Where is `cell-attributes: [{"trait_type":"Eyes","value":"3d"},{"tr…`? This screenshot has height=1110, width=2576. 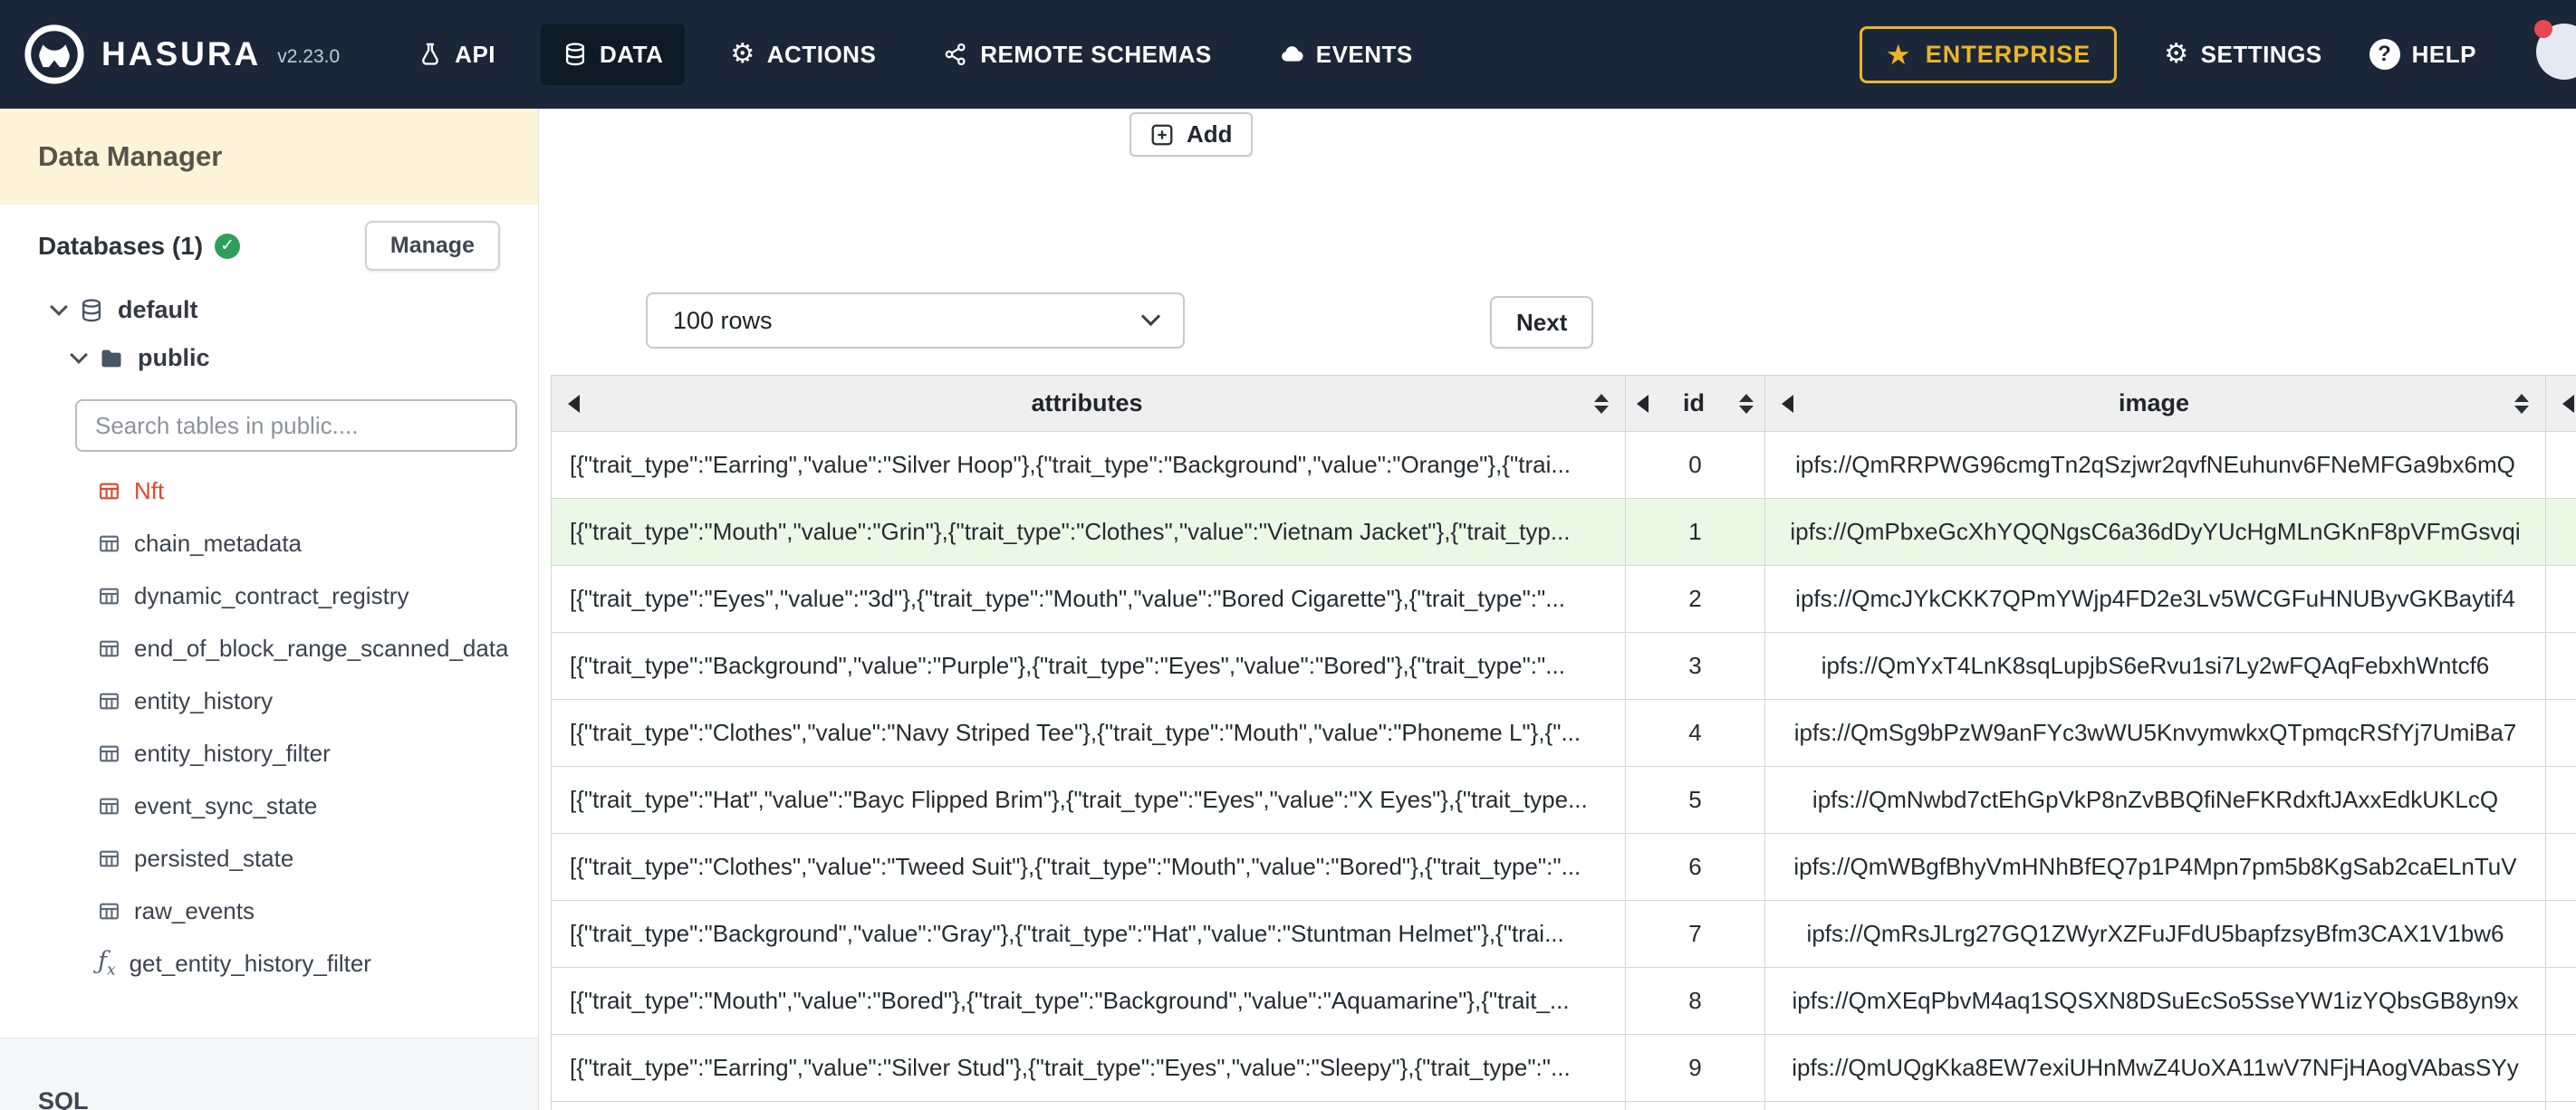 cell-attributes: [{"trait_type":"Eyes","value":"3d"},{"tr… is located at coordinates (1088, 599).